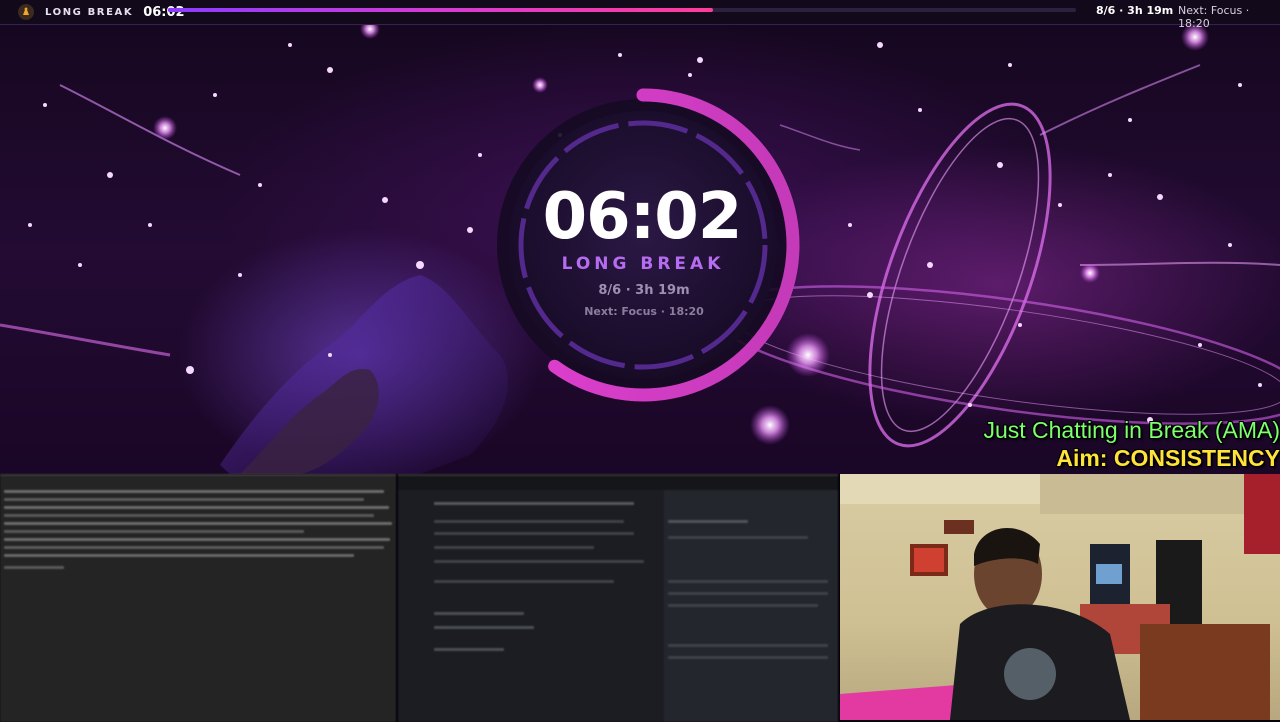  I want to click on timer-time: 06:02, so click(642, 217).